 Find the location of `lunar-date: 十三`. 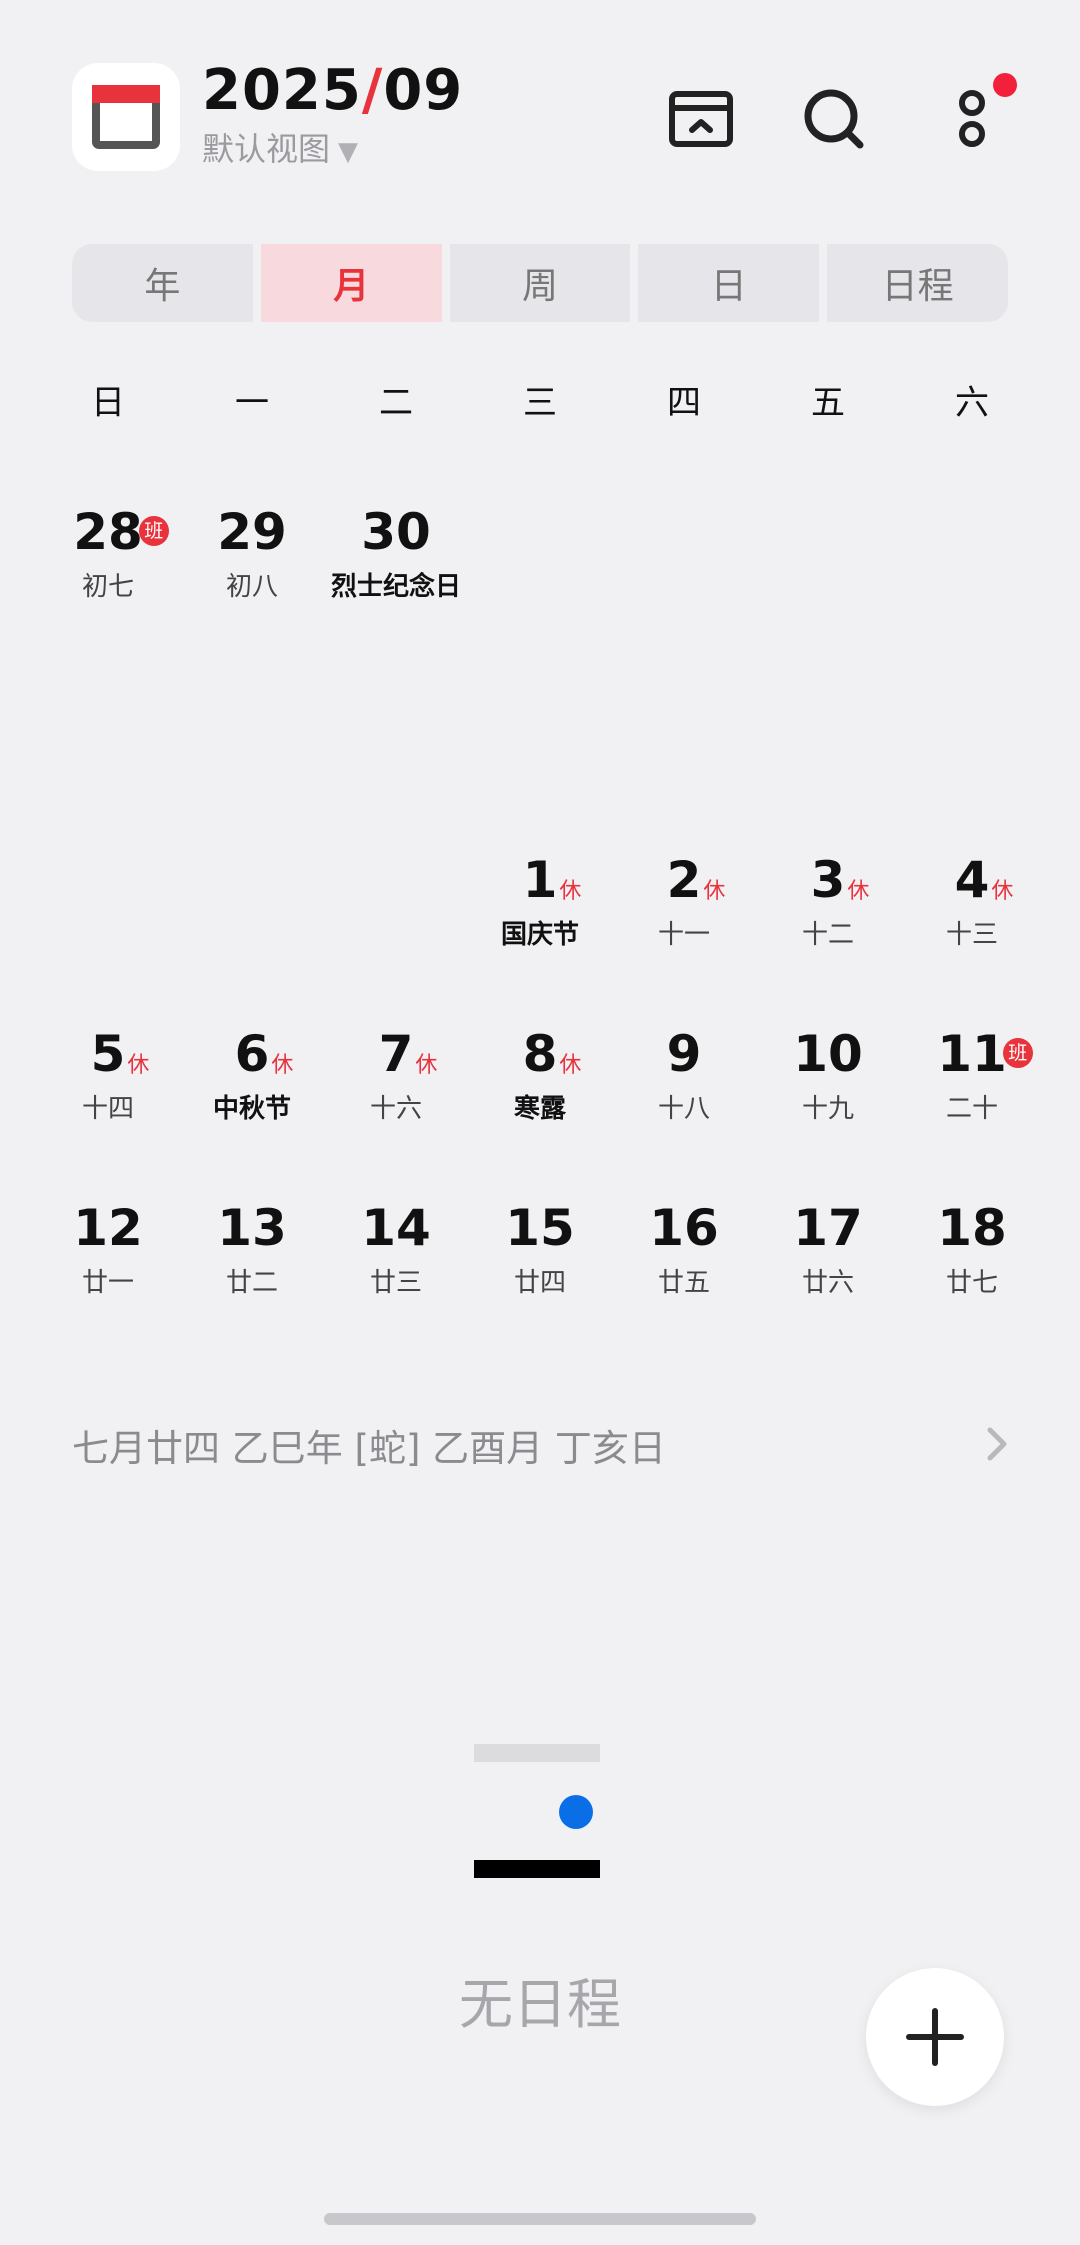

lunar-date: 十三 is located at coordinates (971, 935).